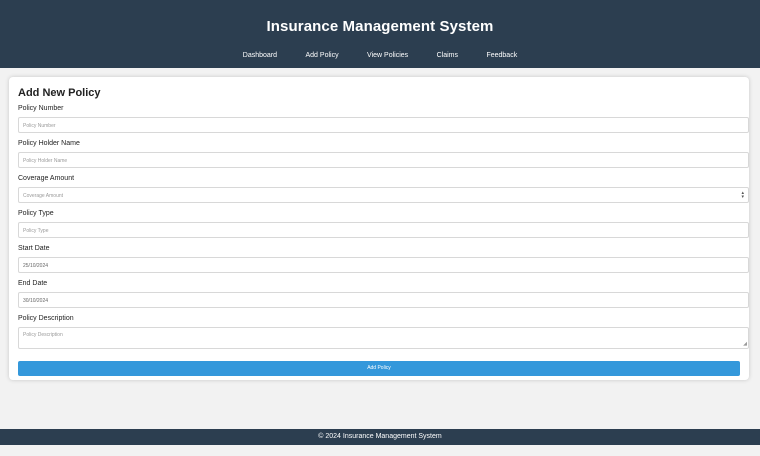  I want to click on policy-holder-name-label: Policy Holder Name, so click(49, 143).